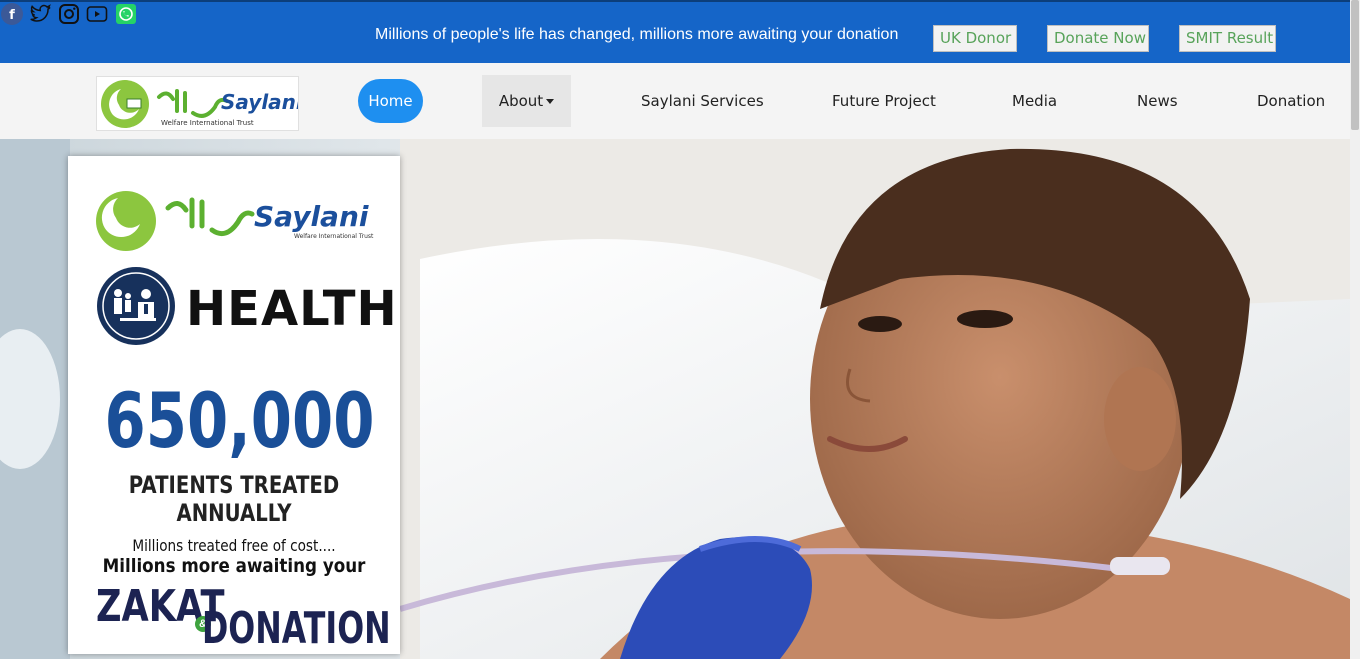 The image size is (1360, 659). I want to click on donate-now-button: Donate Now, so click(1098, 38).